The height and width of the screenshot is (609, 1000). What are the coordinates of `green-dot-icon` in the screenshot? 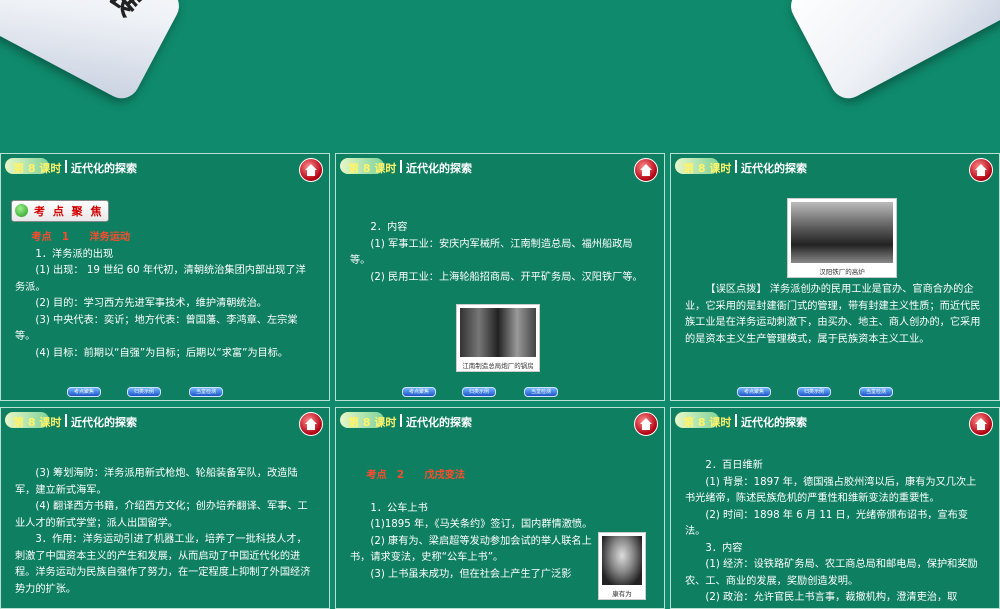 It's located at (21, 210).